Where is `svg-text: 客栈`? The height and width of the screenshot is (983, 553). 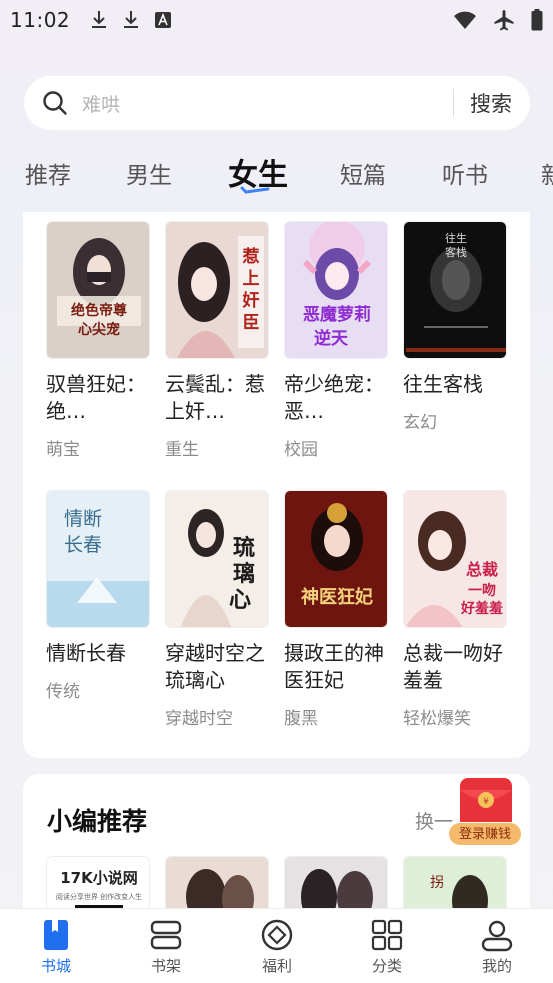 svg-text: 客栈 is located at coordinates (456, 252).